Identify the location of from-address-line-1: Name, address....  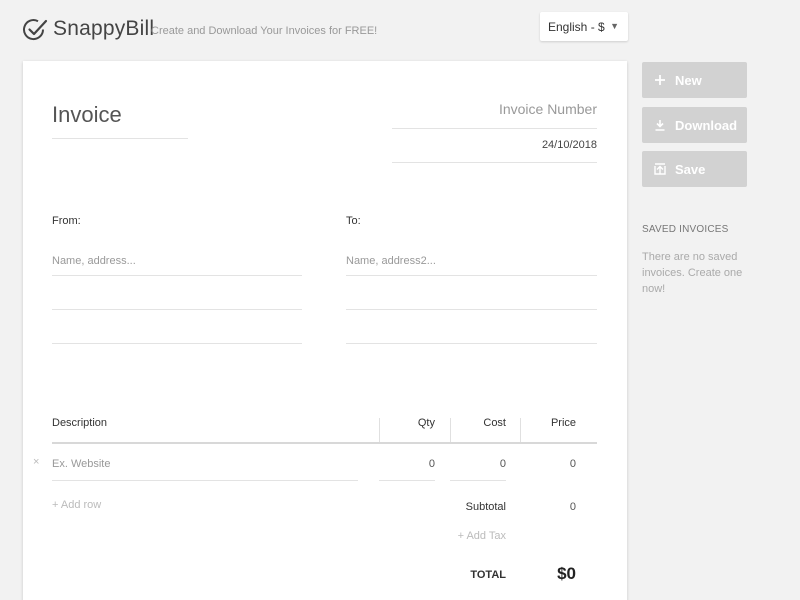
(177, 259).